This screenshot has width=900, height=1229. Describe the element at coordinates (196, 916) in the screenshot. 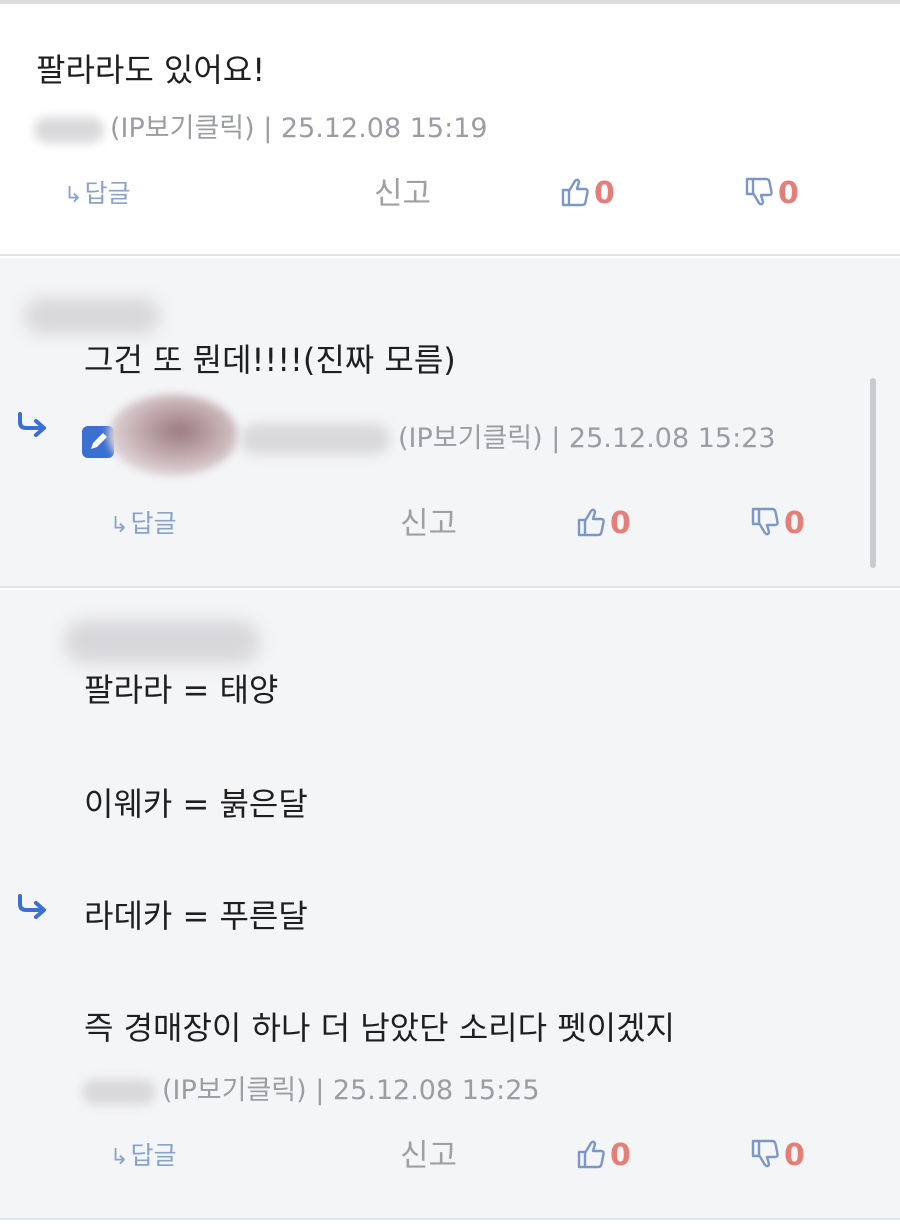

I see `comment-text-line: 라데카 = 푸른달` at that location.